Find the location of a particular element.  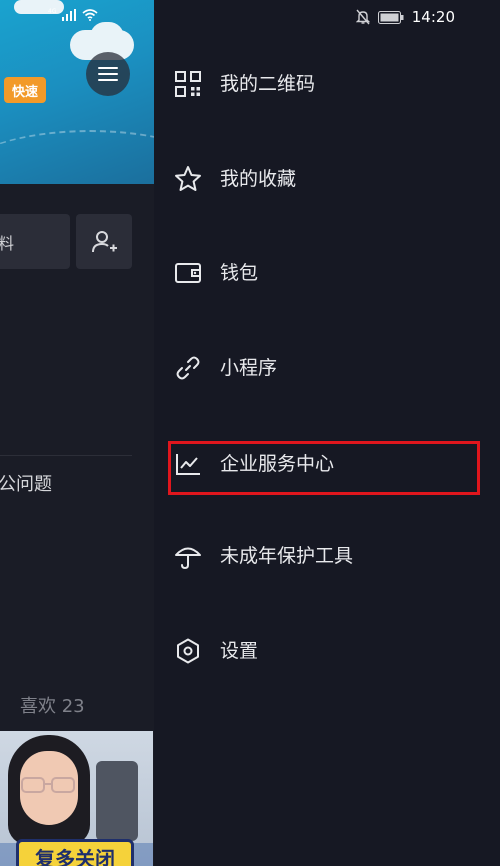

battery-icon is located at coordinates (390, 17).